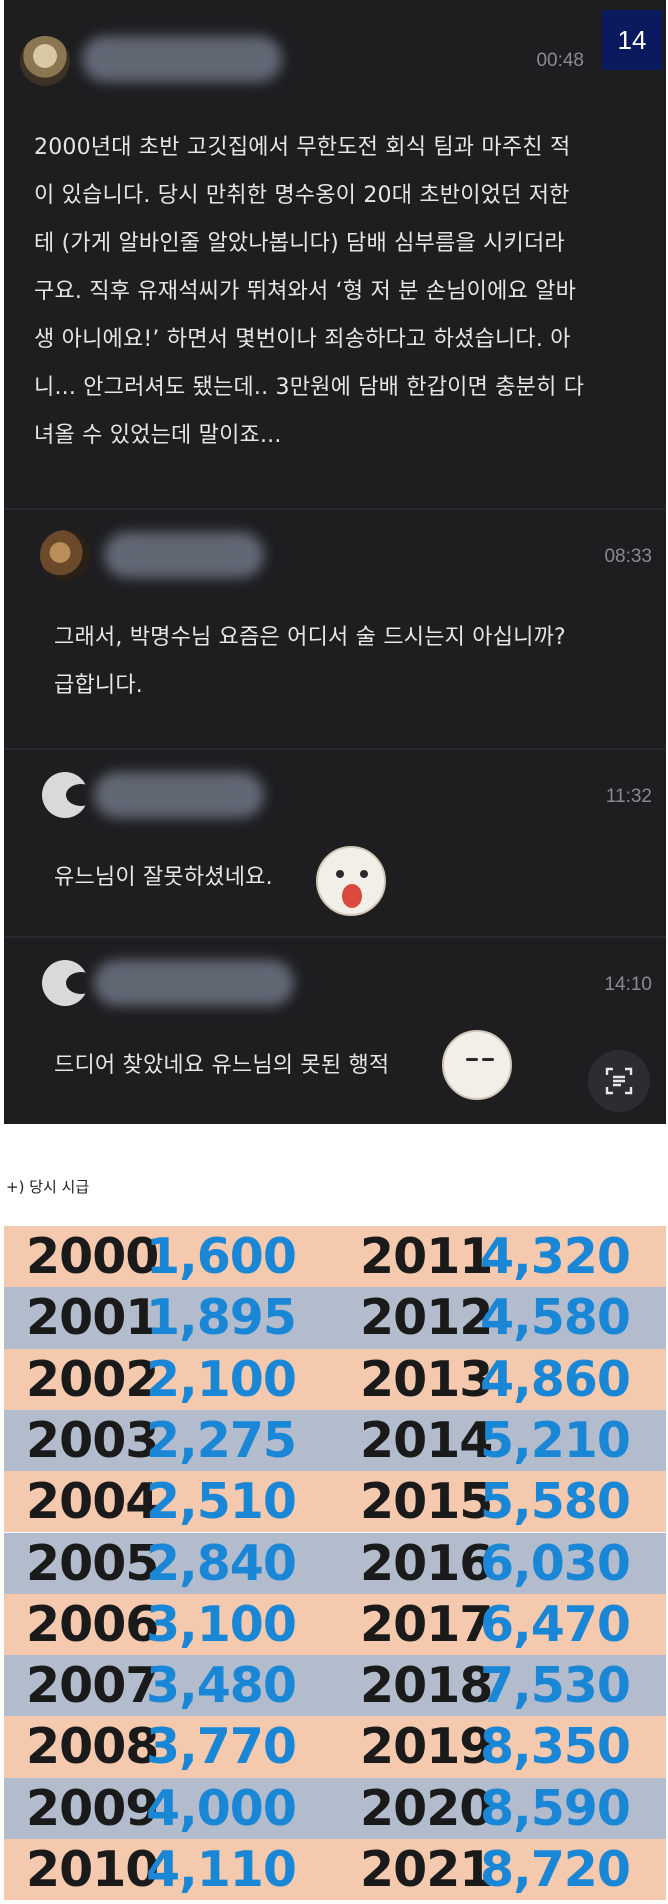 The height and width of the screenshot is (1904, 668). I want to click on year-cell: 2014, so click(426, 1440).